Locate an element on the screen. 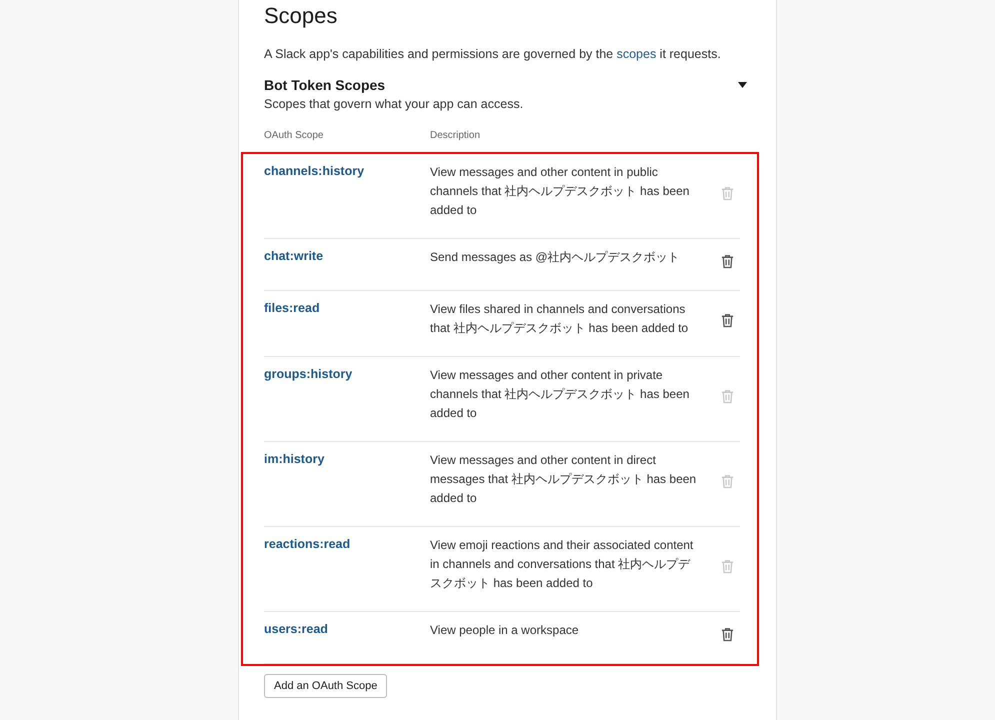 This screenshot has width=995, height=720. add-scope-button: Add an OAuth Scope is located at coordinates (326, 686).